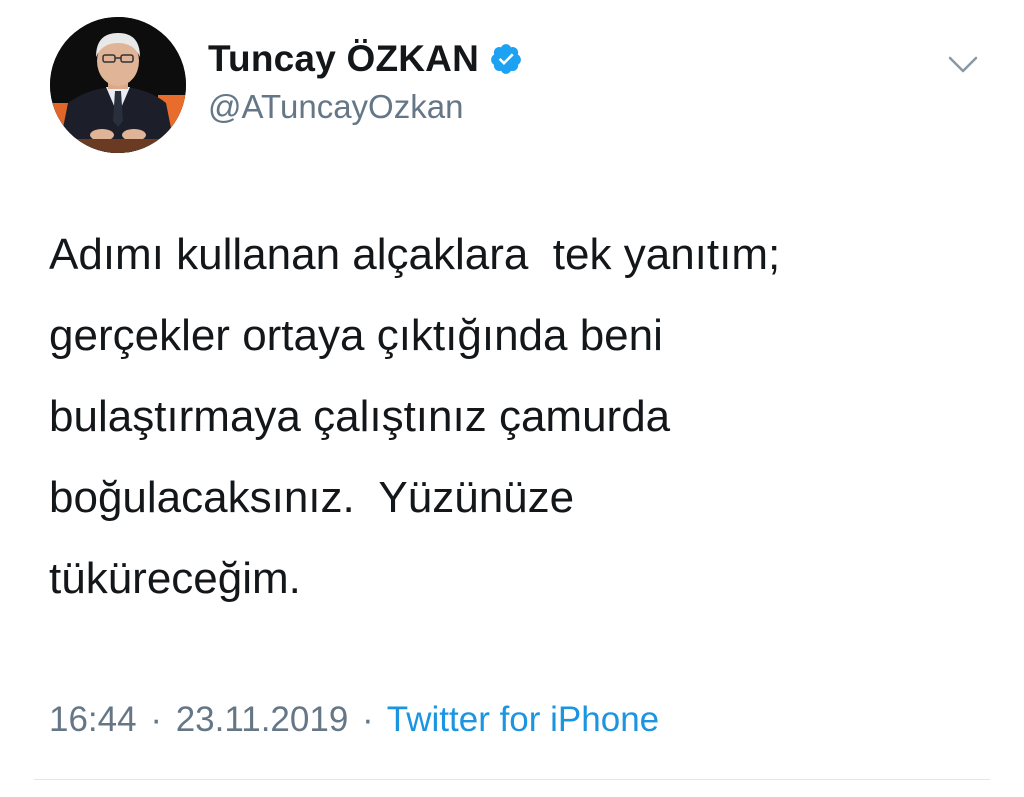 This screenshot has width=1024, height=797. I want to click on chevron-down-icon, so click(963, 64).